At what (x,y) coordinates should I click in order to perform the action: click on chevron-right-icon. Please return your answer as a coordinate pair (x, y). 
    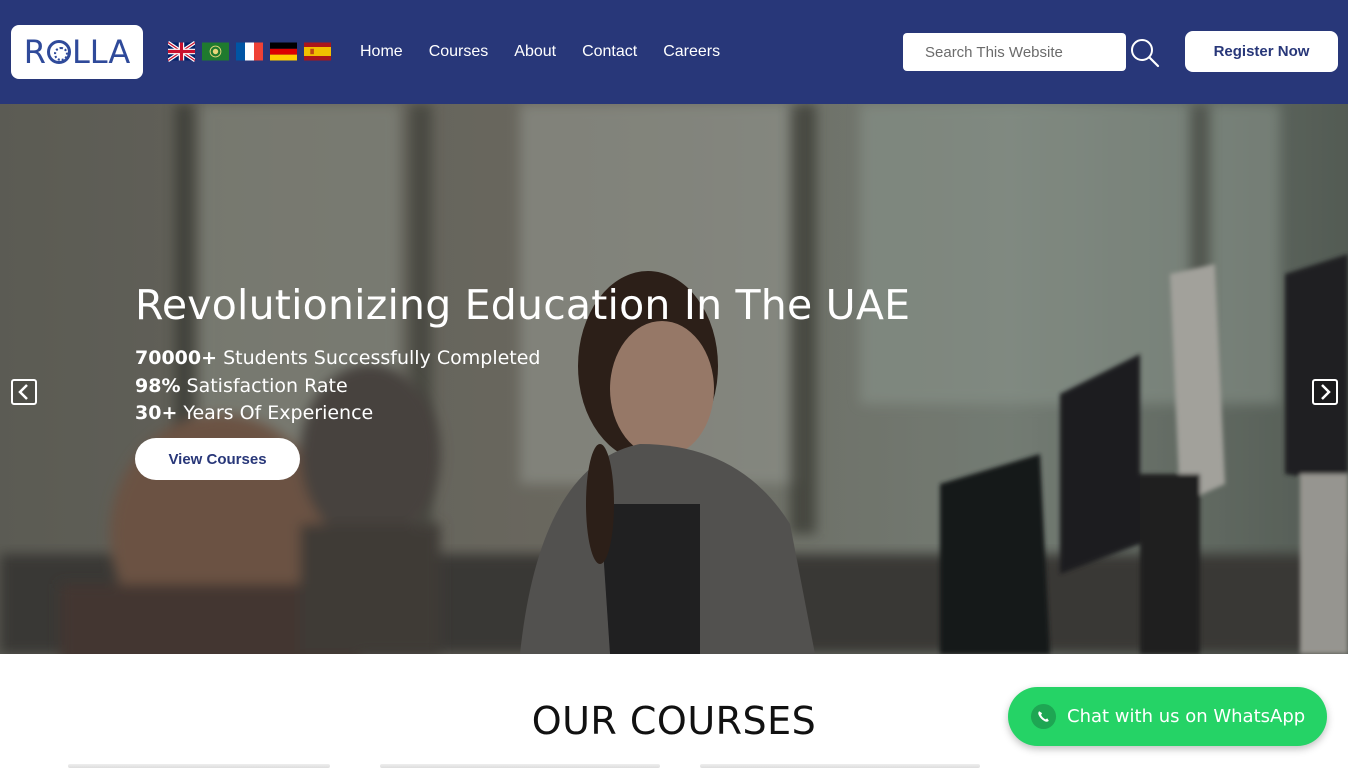
    Looking at the image, I should click on (1326, 392).